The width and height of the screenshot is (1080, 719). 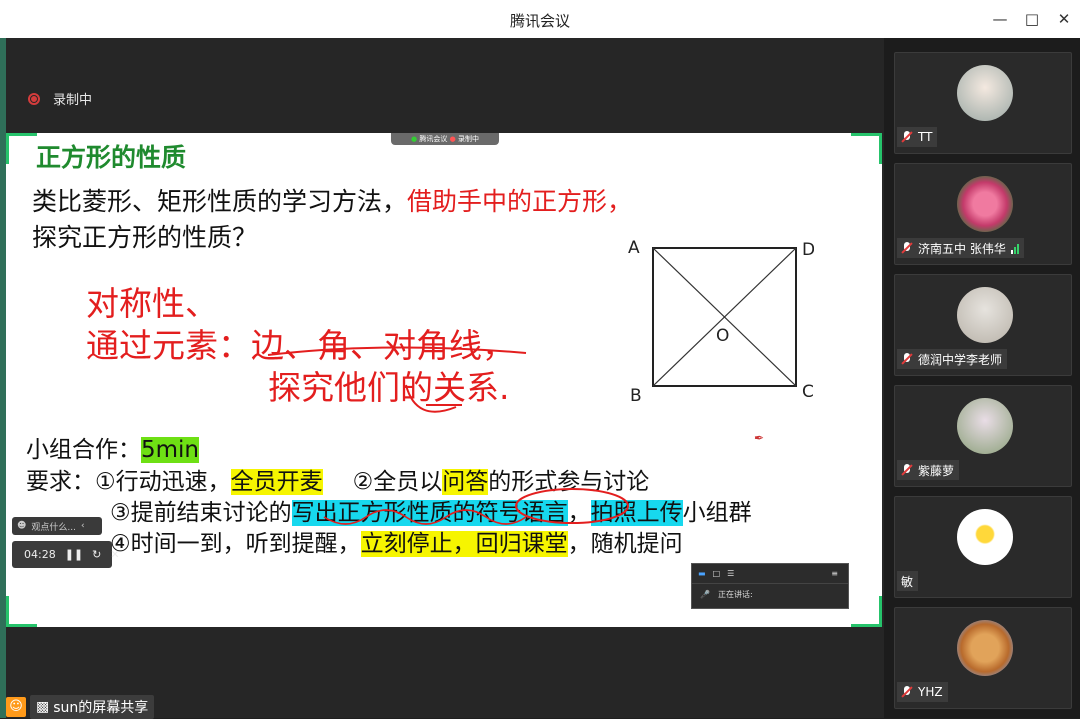 I want to click on screen-icon: ▩, so click(x=43, y=706).